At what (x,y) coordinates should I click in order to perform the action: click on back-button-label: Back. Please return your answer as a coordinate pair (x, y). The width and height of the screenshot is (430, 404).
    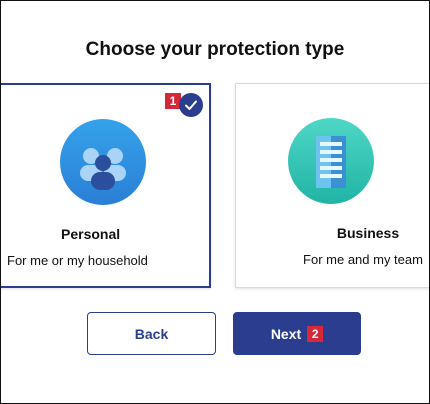
    Looking at the image, I should click on (151, 333).